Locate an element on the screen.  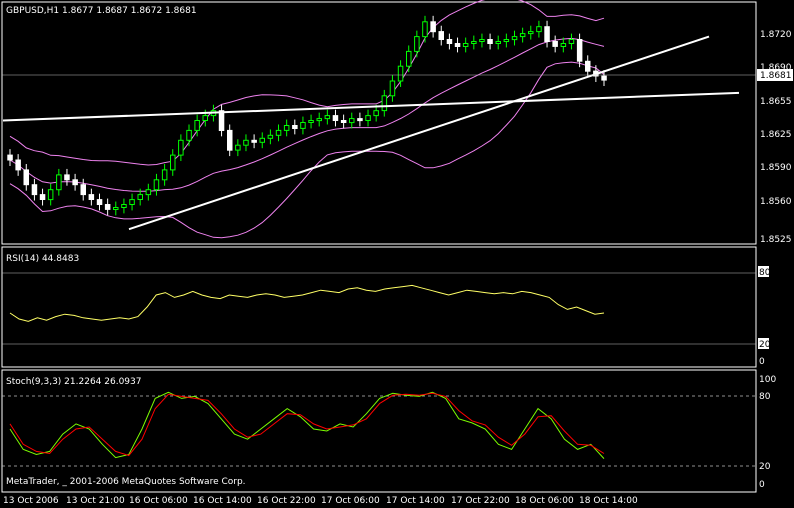
time-label: 18 Oct 06:00 is located at coordinates (544, 501).